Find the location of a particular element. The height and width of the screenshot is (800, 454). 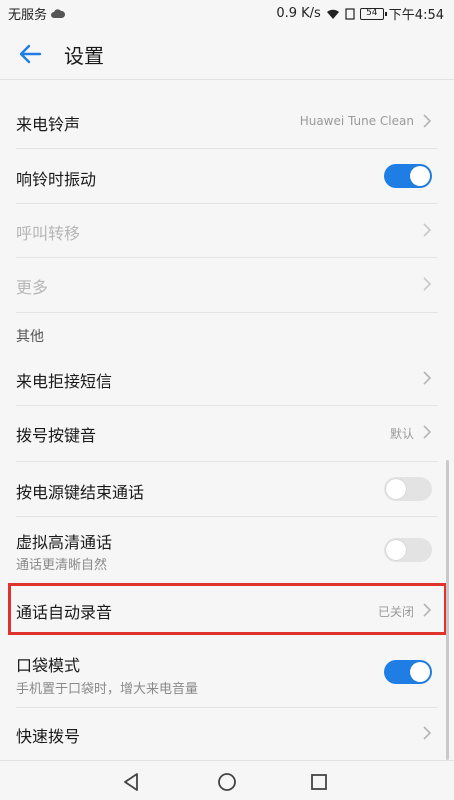

dial-tone-label: 拨号按键音 is located at coordinates (56, 435).